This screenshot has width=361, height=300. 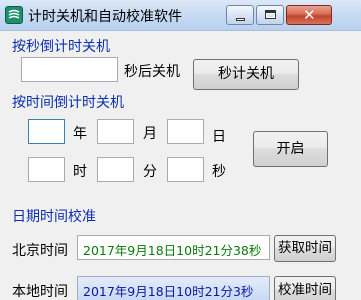 What do you see at coordinates (69, 69) in the screenshot?
I see `seconds-input` at bounding box center [69, 69].